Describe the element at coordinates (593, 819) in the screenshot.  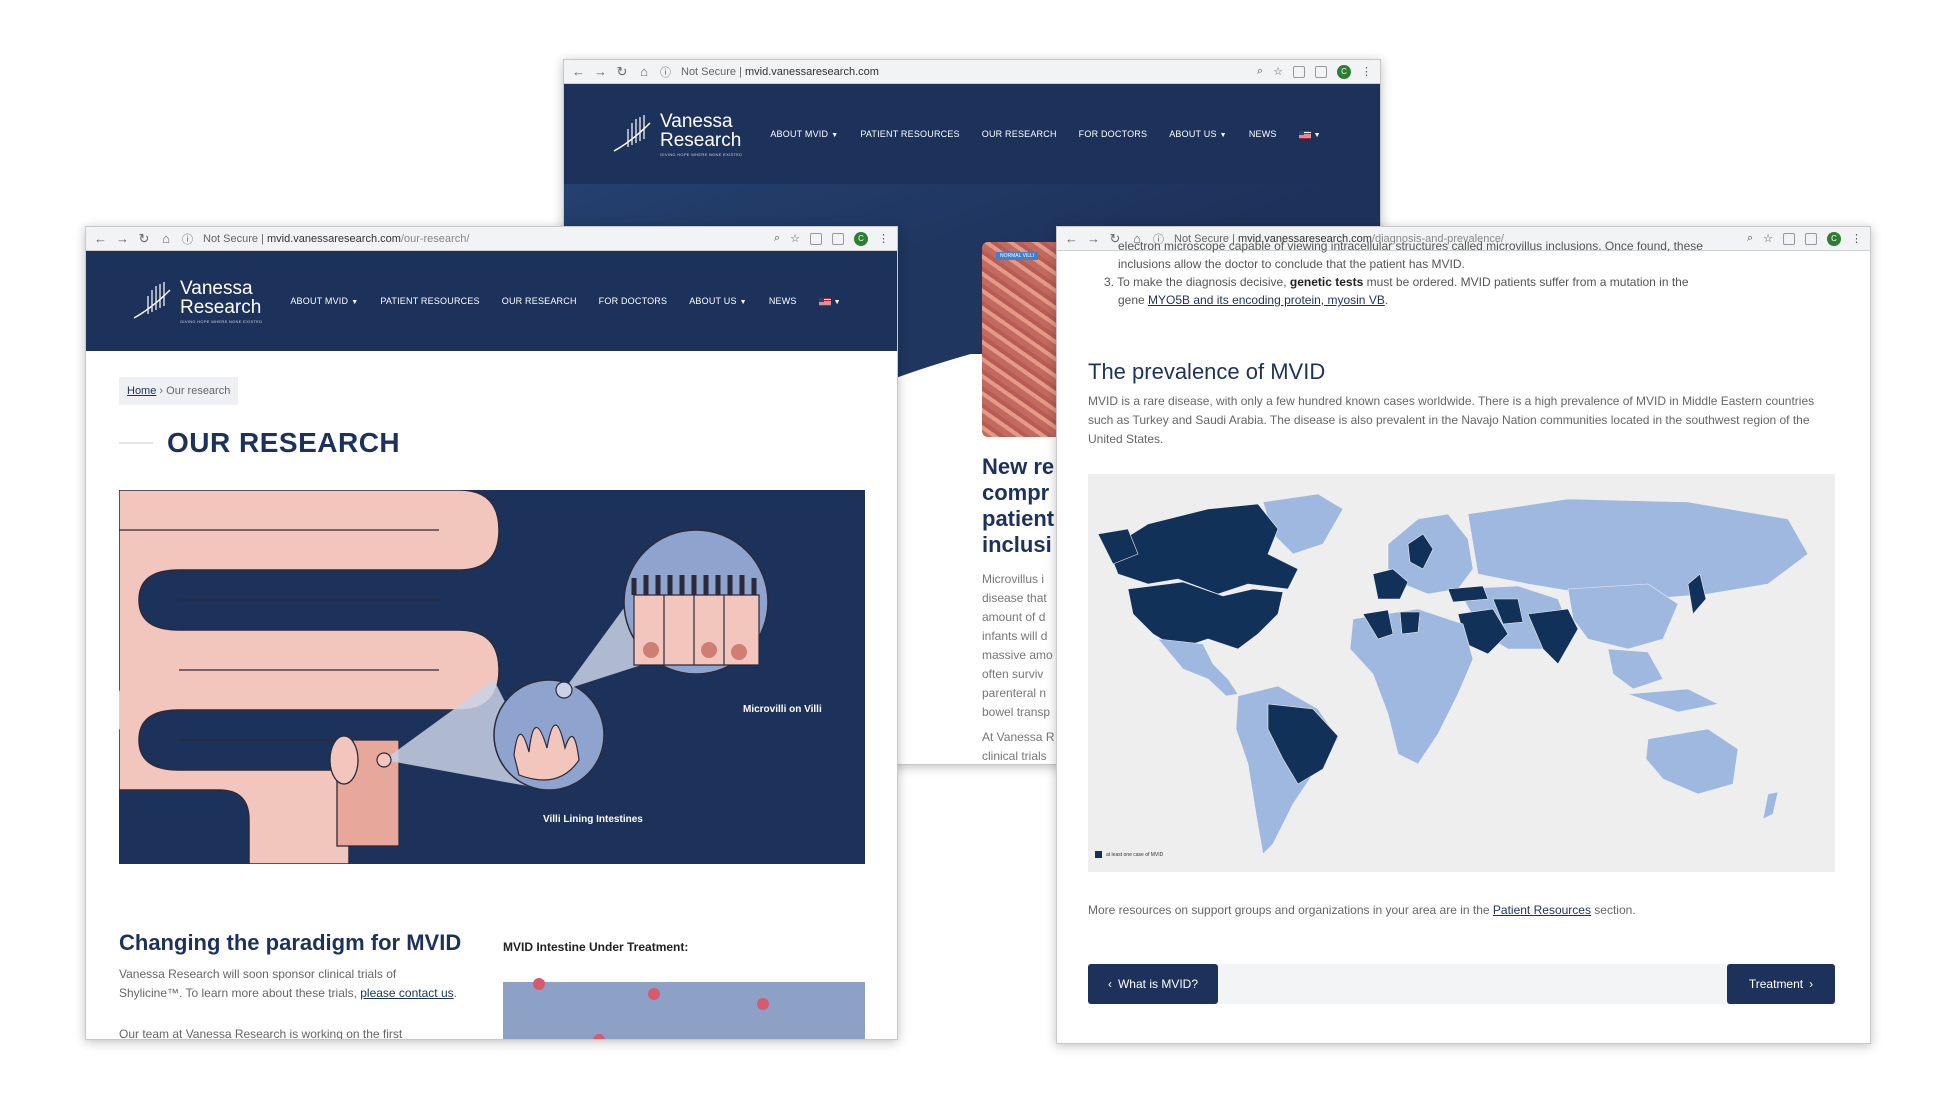
I see `label-villi: Villi Lining Intestines` at that location.